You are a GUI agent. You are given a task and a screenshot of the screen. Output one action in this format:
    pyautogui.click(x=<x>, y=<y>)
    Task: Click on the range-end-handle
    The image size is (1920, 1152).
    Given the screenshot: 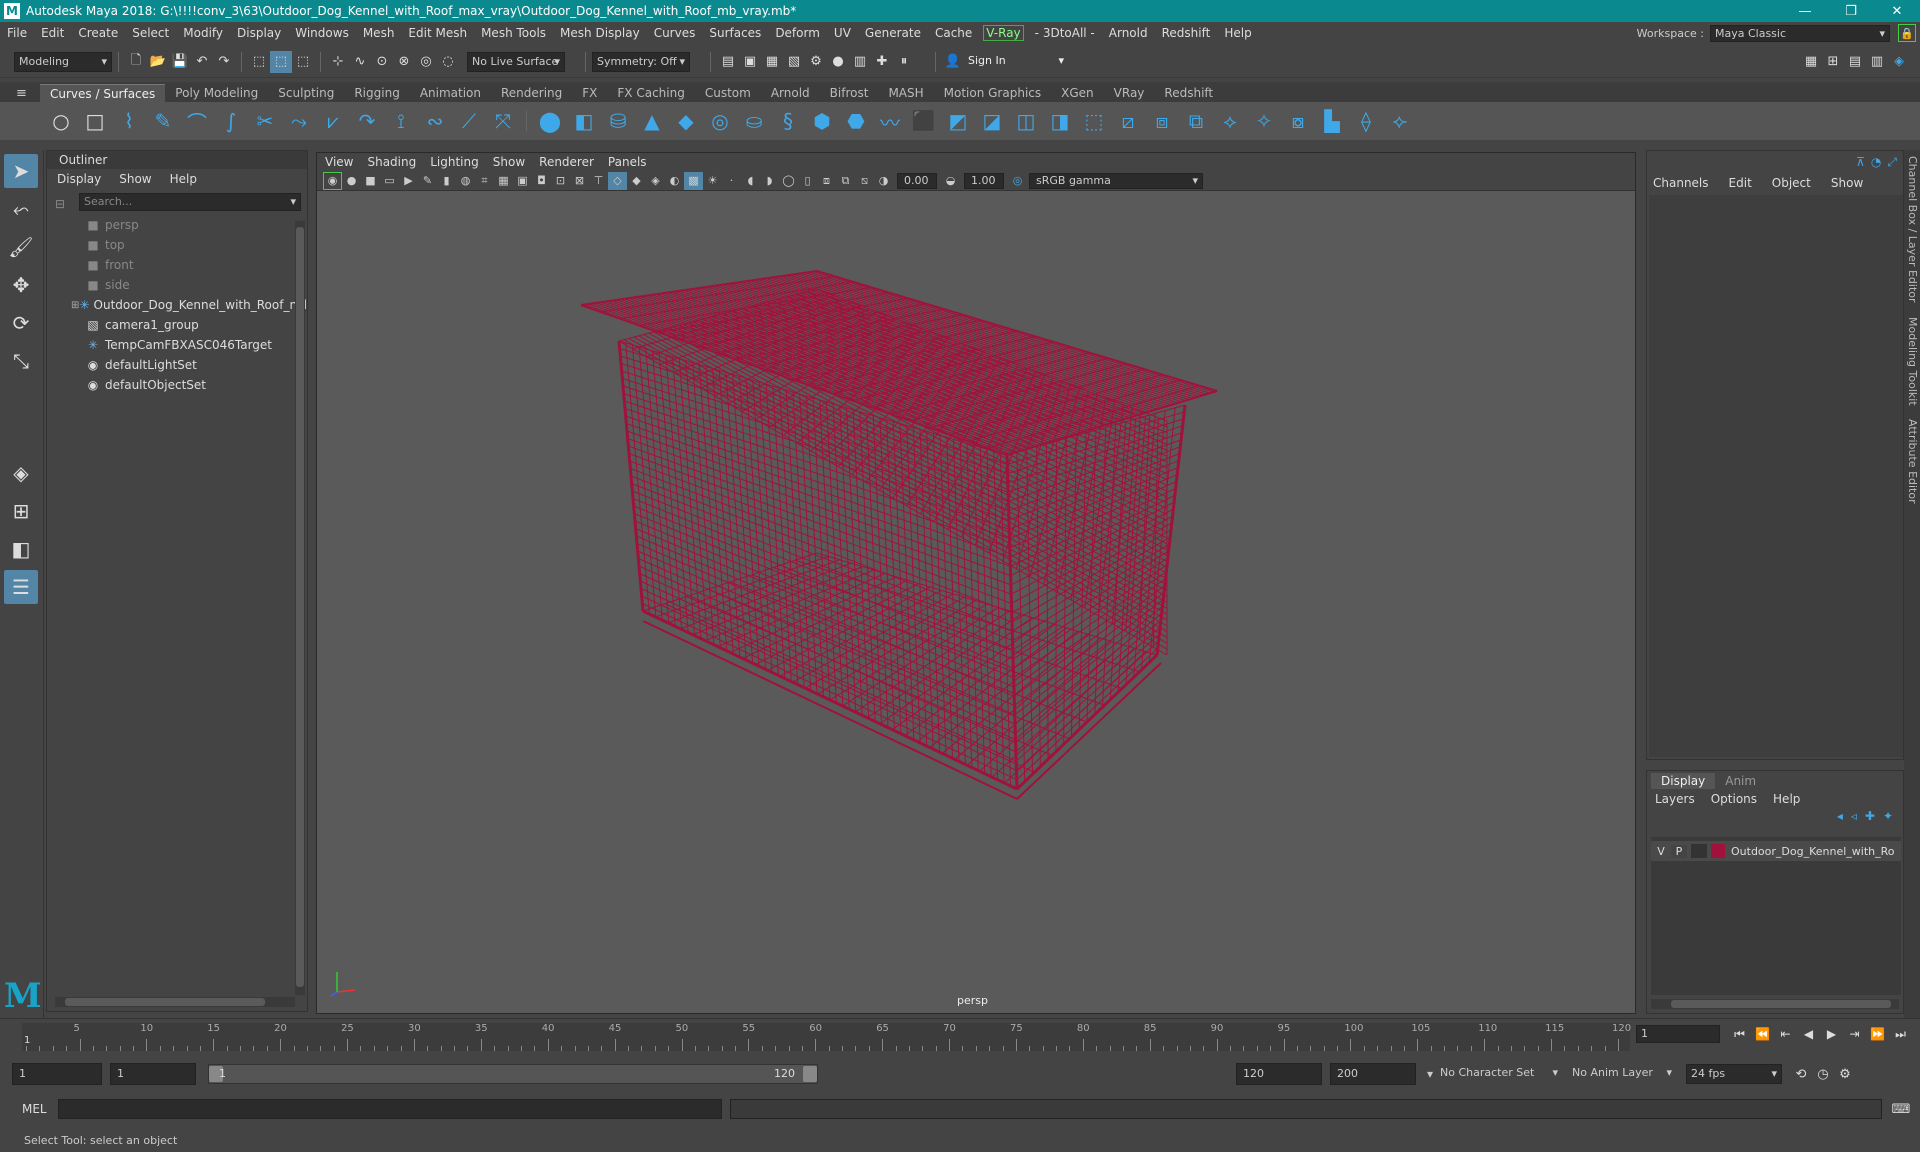 What is the action you would take?
    pyautogui.click(x=810, y=1074)
    